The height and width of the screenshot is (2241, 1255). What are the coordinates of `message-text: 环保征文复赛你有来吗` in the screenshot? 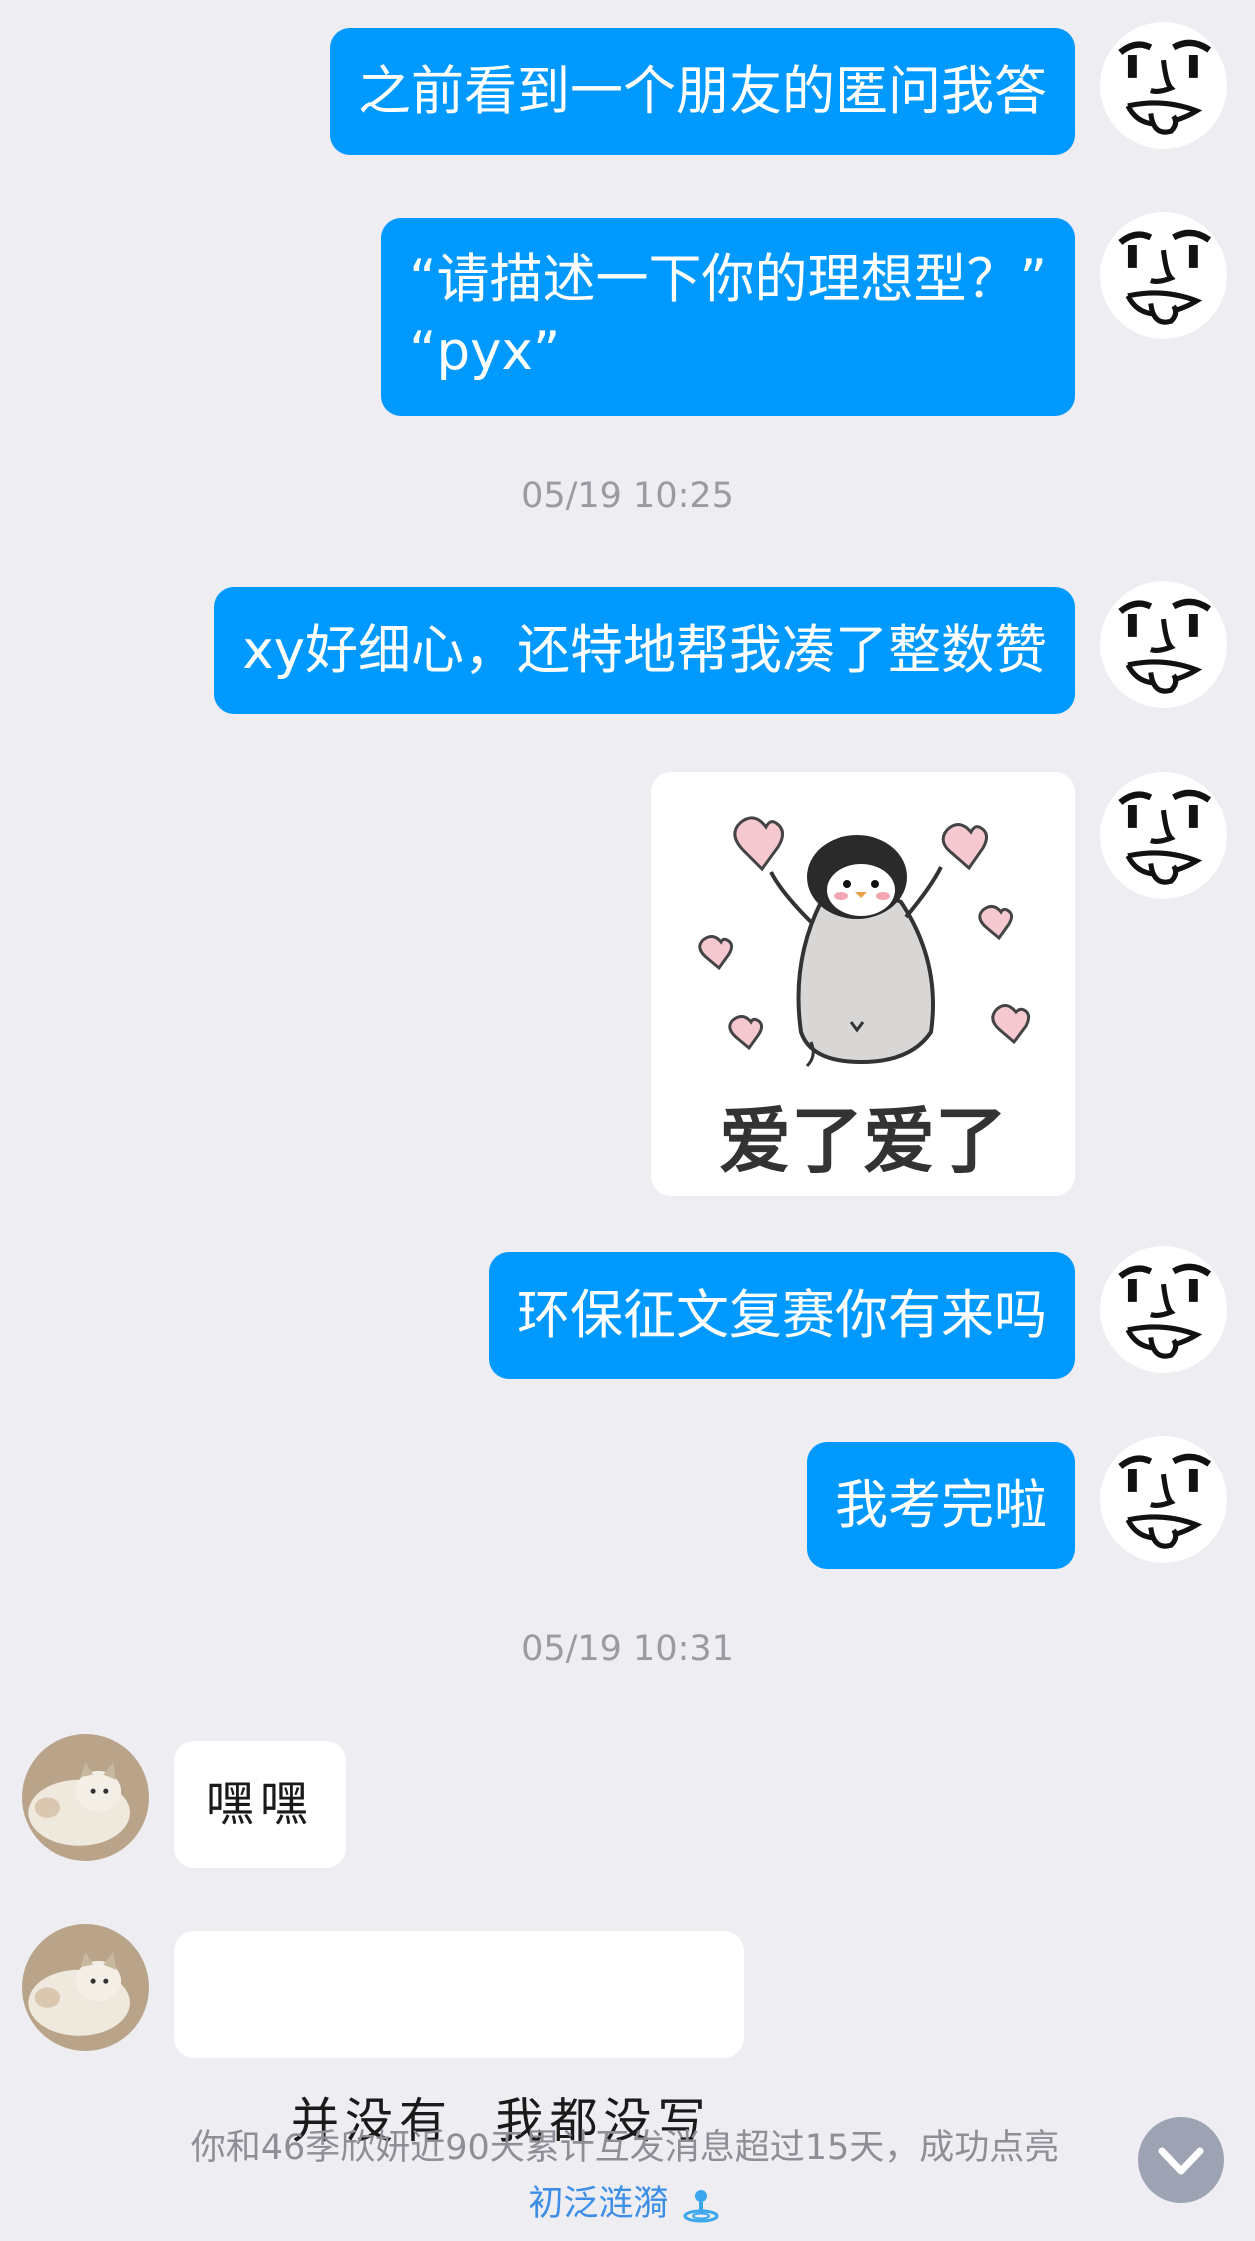 It's located at (782, 1315).